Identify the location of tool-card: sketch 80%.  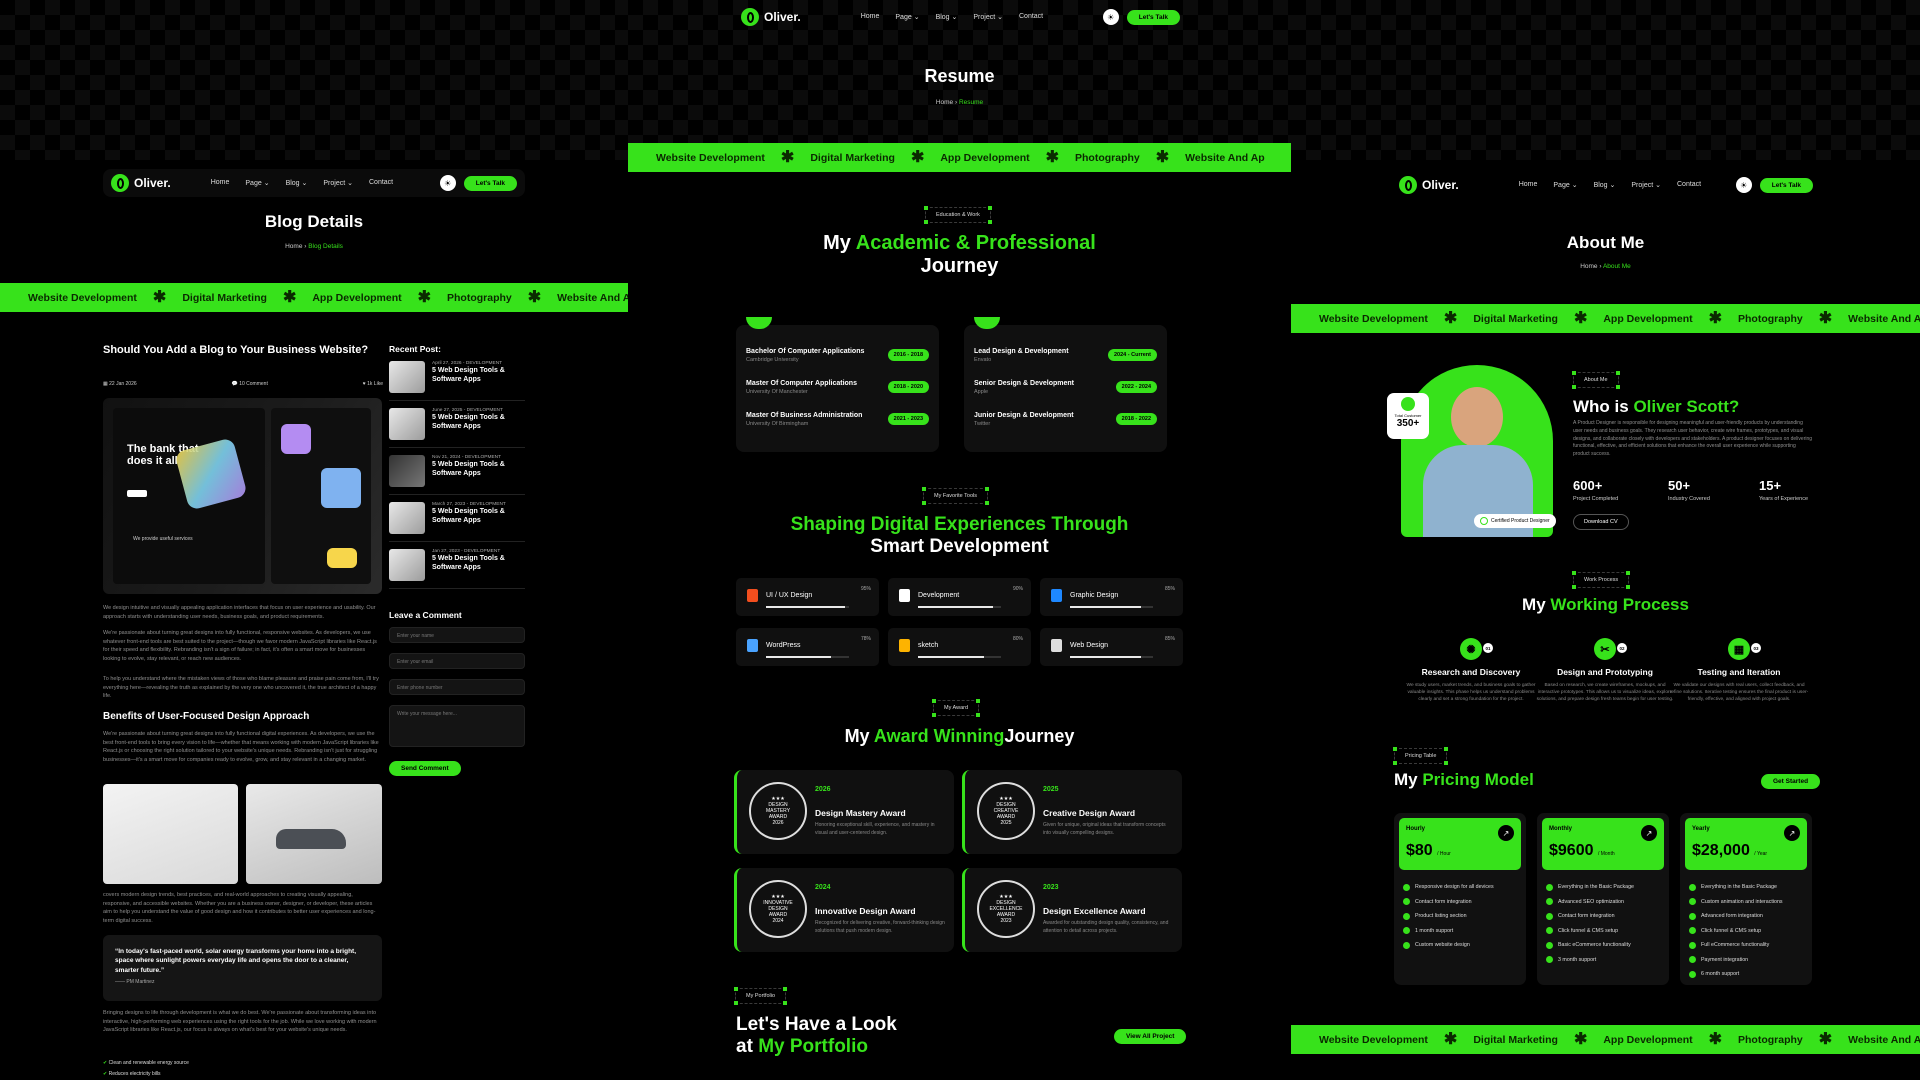
(959, 647).